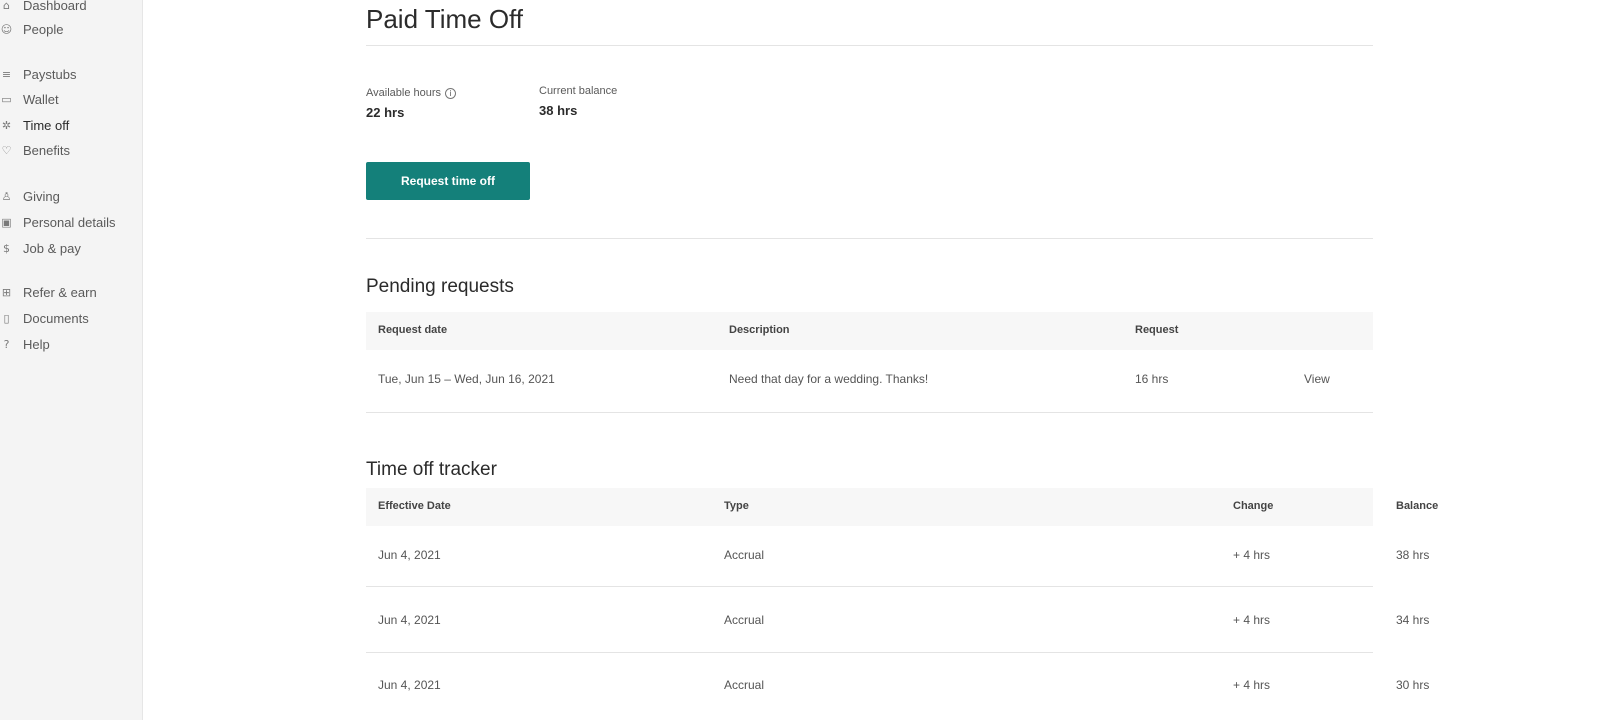 This screenshot has height=720, width=1600. I want to click on current-balance-label: Current balance, so click(578, 91).